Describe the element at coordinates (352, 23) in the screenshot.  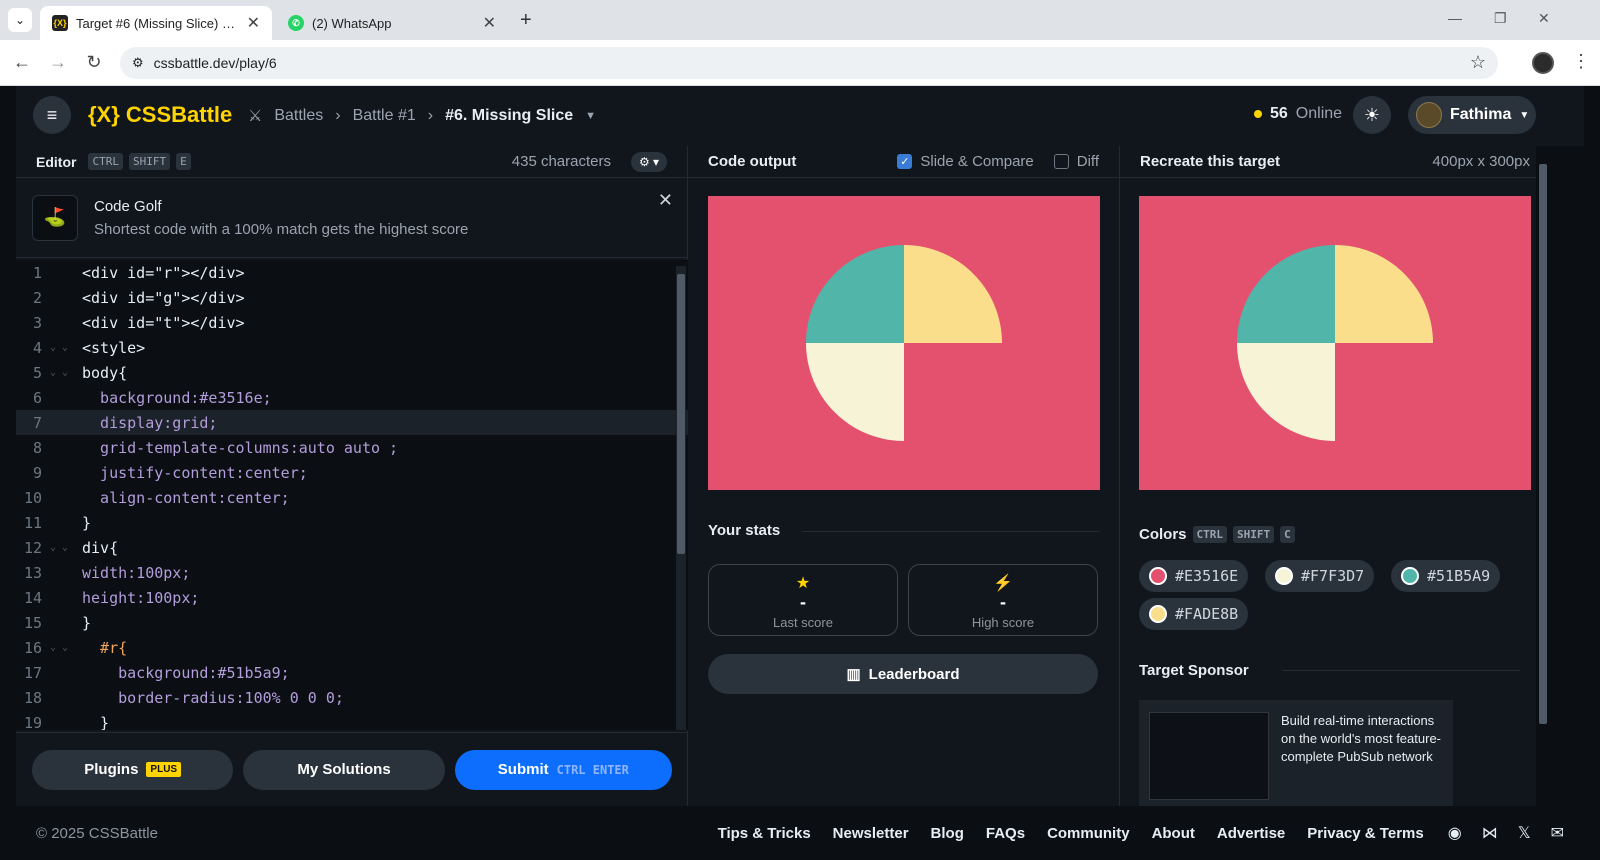
I see `tab-title: (2) WhatsApp` at that location.